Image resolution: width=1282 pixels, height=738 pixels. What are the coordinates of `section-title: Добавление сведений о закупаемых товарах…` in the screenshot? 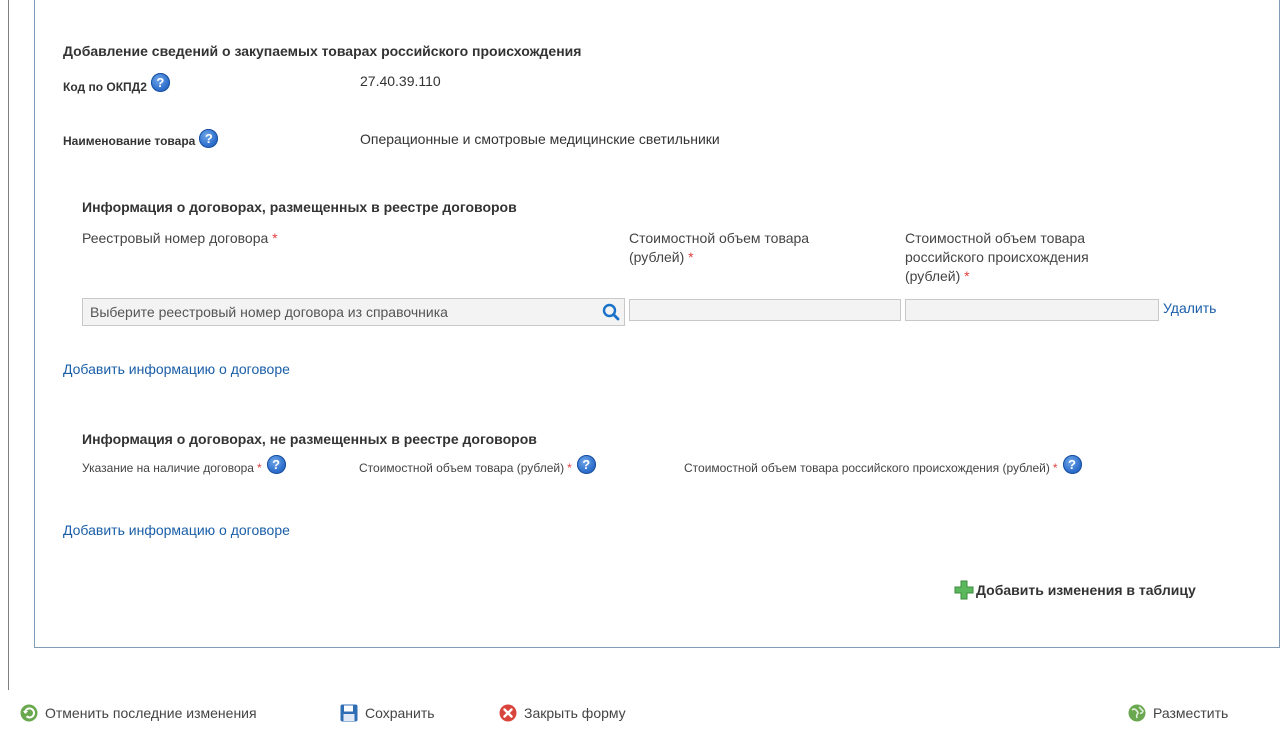 It's located at (322, 51).